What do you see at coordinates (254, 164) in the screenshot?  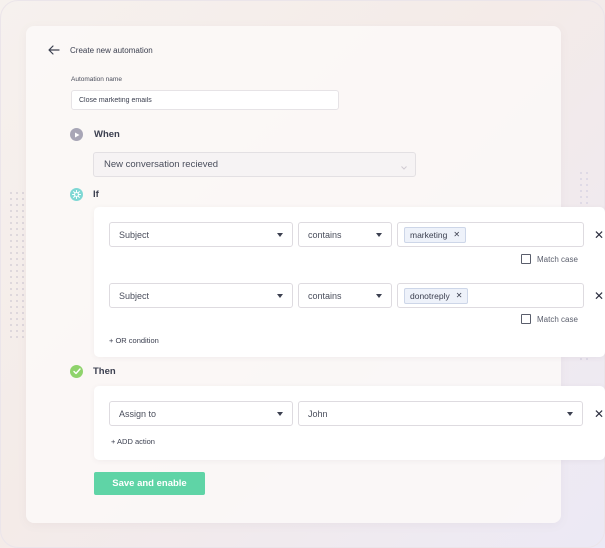 I see `trigger-select: New conversation recieved` at bounding box center [254, 164].